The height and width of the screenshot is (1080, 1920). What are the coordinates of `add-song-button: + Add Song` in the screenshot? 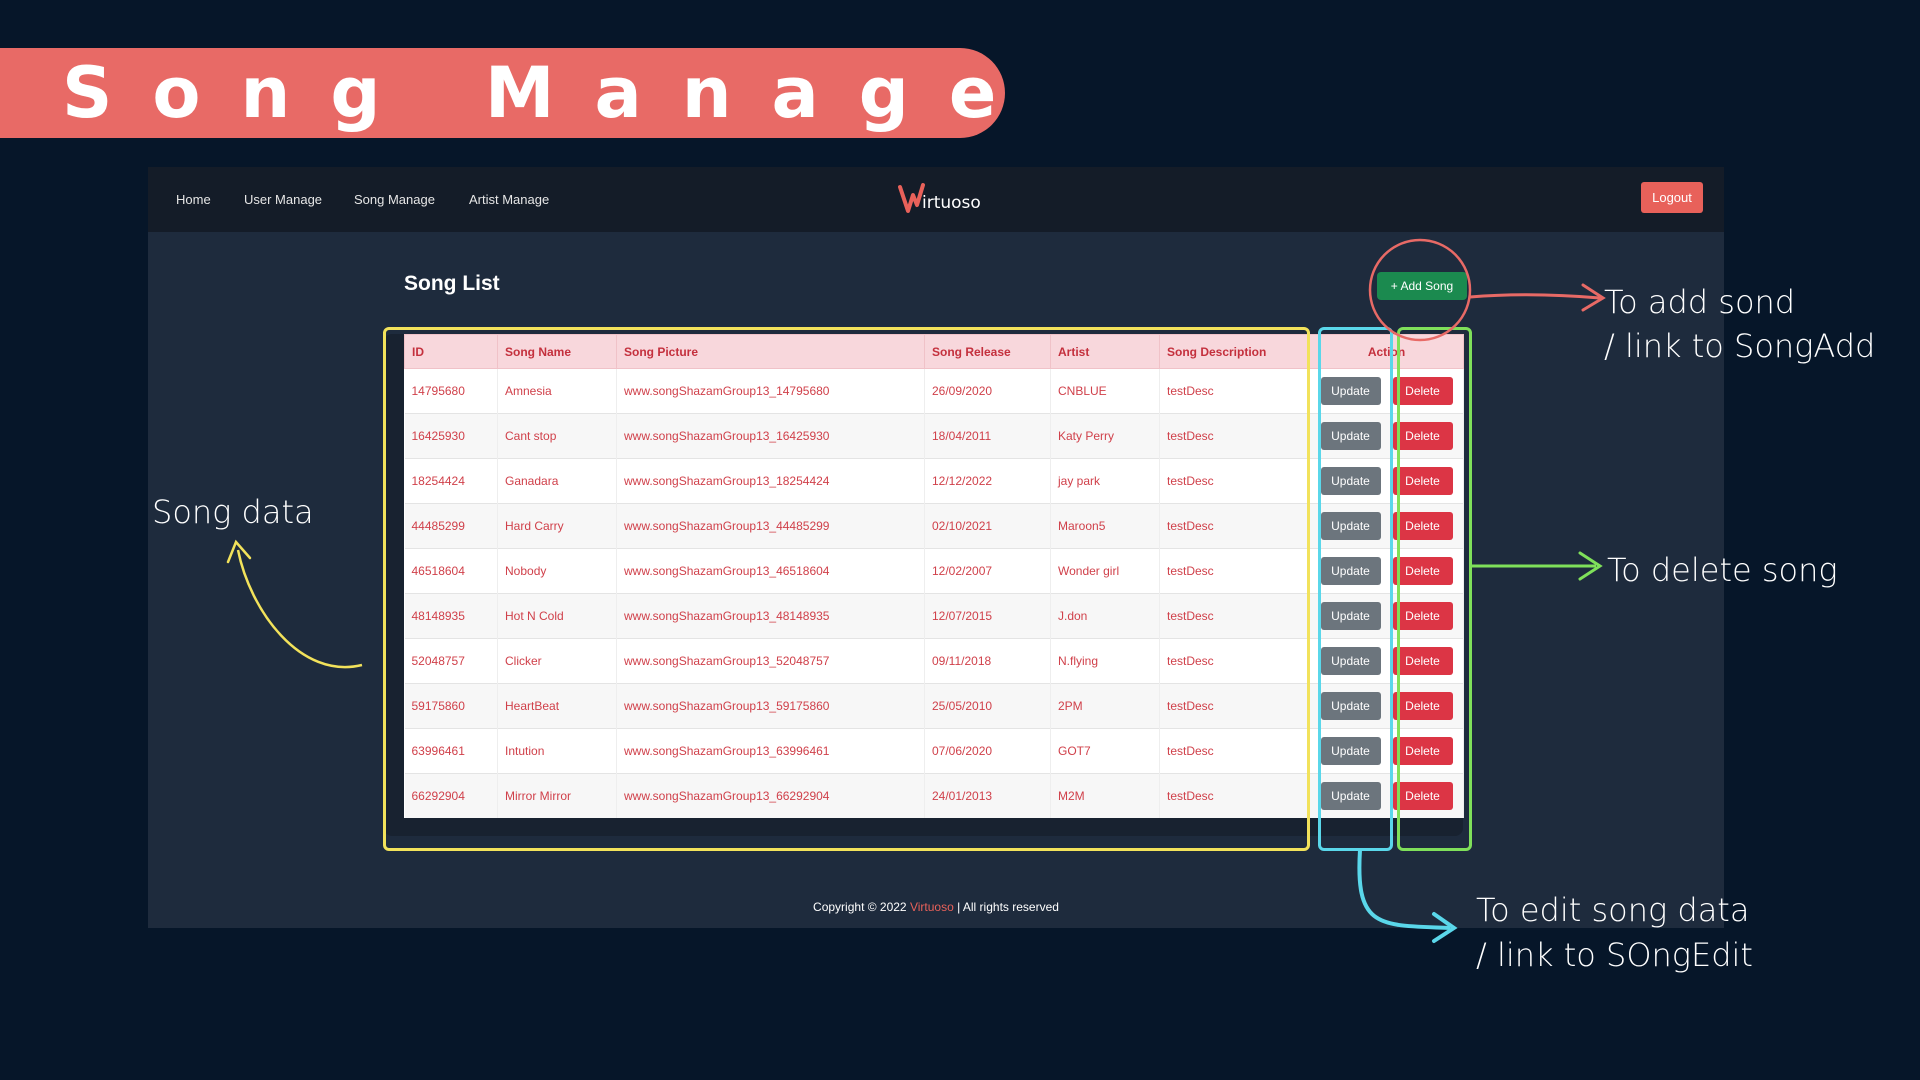 It's located at (1422, 286).